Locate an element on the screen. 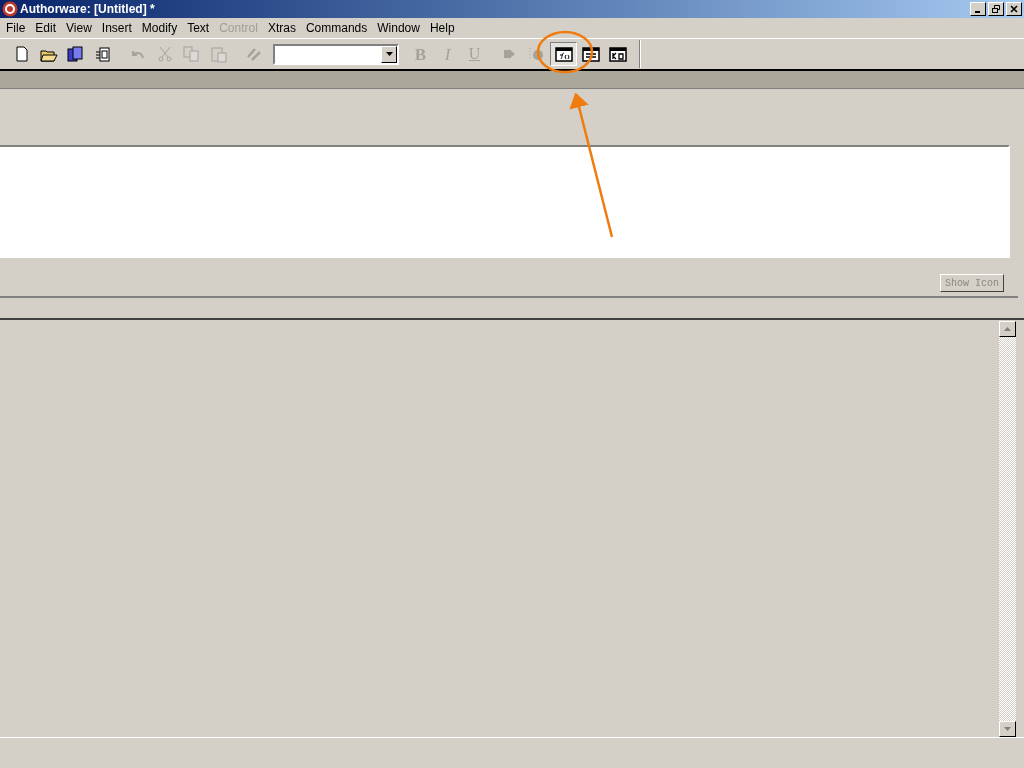 Image resolution: width=1024 pixels, height=768 pixels. dropdown-arrow-icon is located at coordinates (389, 54).